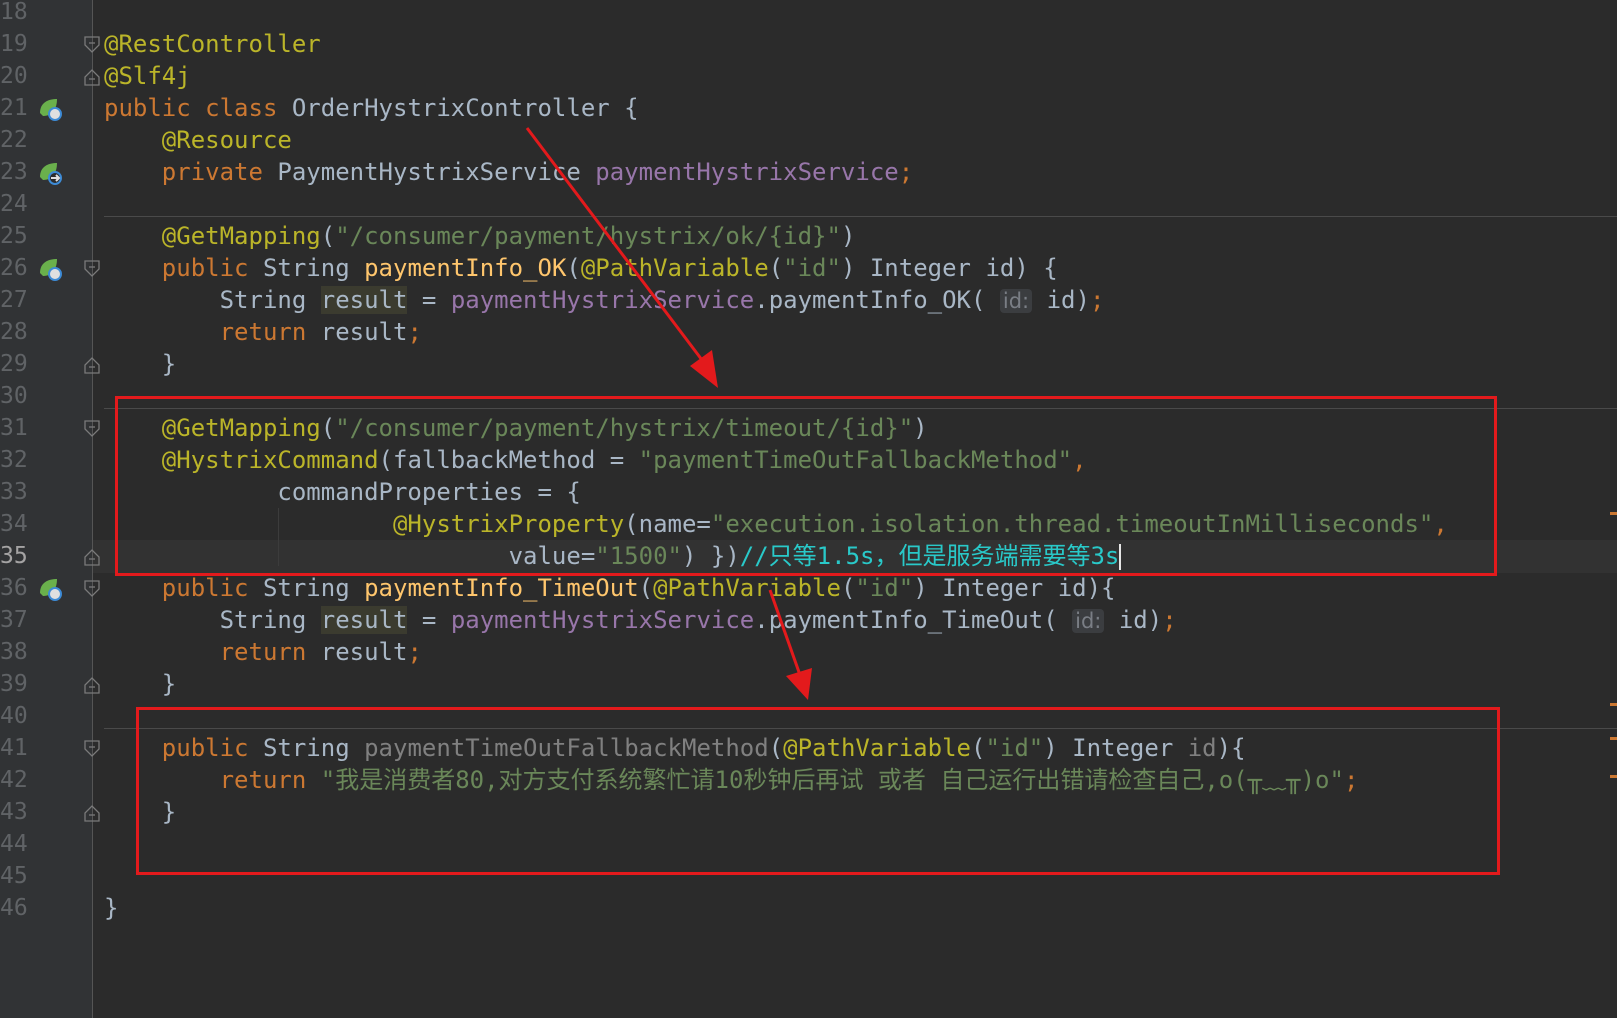  Describe the element at coordinates (14, 428) in the screenshot. I see `line-number: 31` at that location.